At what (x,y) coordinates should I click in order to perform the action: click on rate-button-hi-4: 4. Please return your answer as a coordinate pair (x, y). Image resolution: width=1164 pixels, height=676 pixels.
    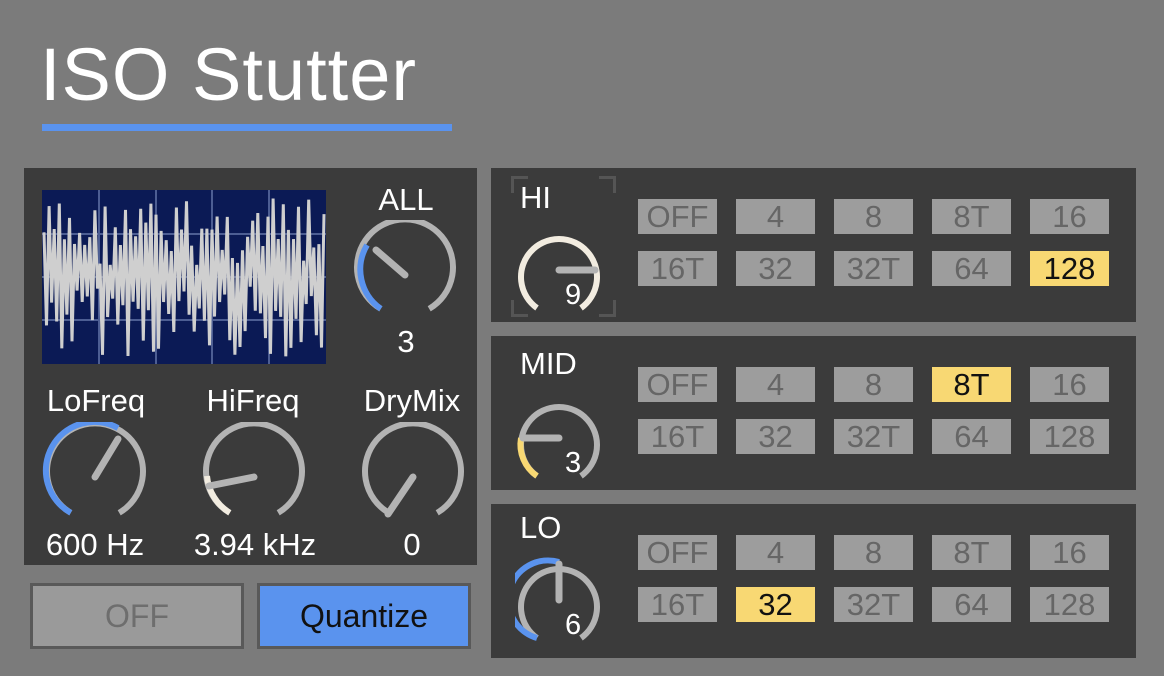
    Looking at the image, I should click on (775, 216).